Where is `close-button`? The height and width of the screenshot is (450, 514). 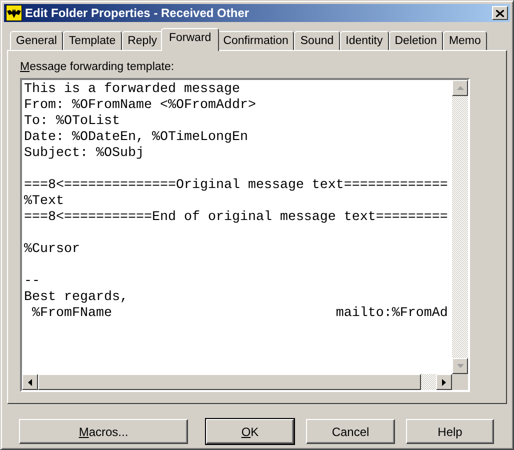
close-button is located at coordinates (500, 13).